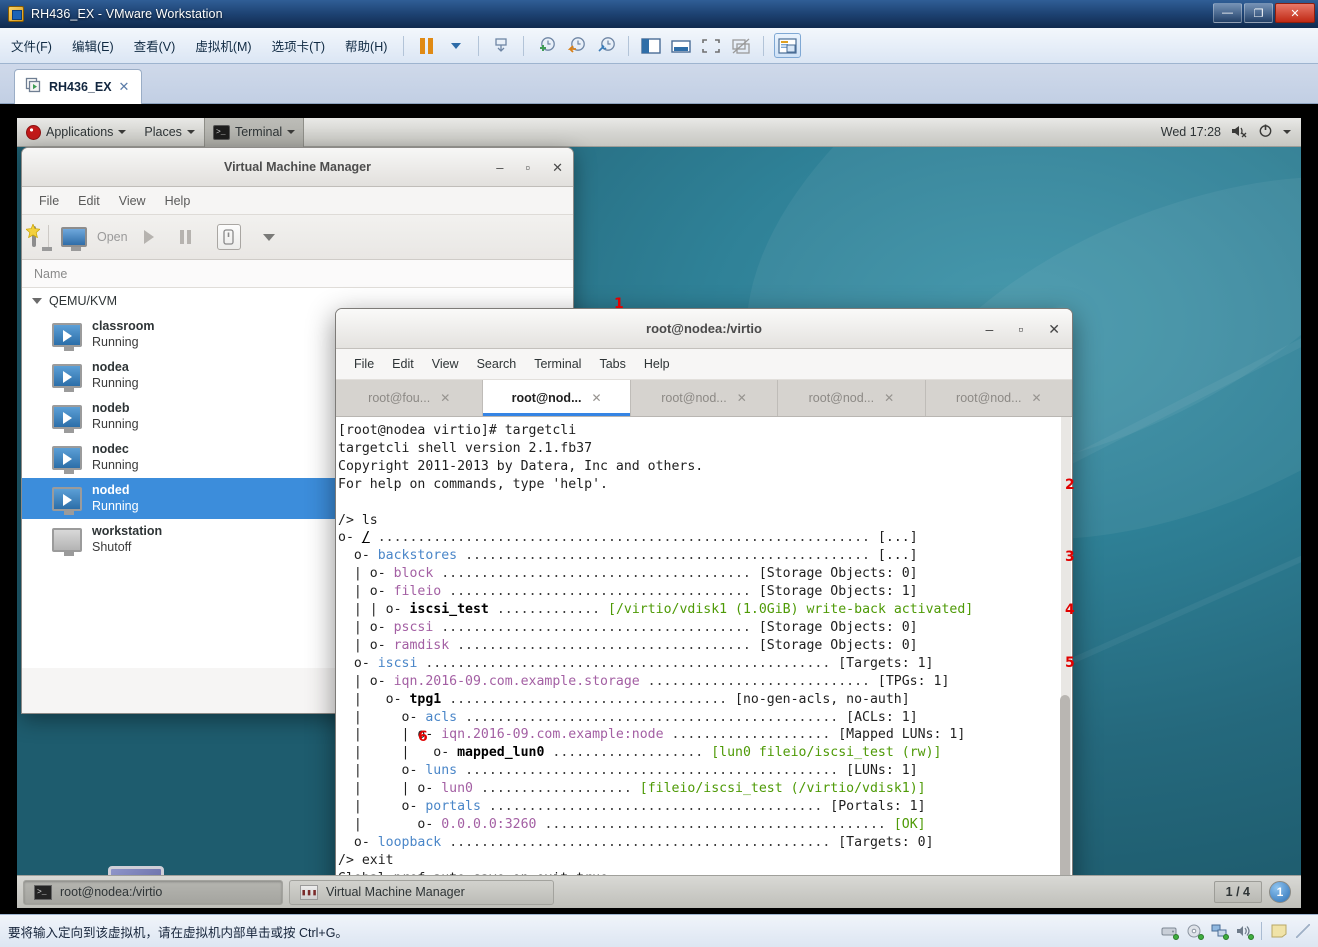 This screenshot has width=1318, height=947. I want to click on unity-icon, so click(741, 46).